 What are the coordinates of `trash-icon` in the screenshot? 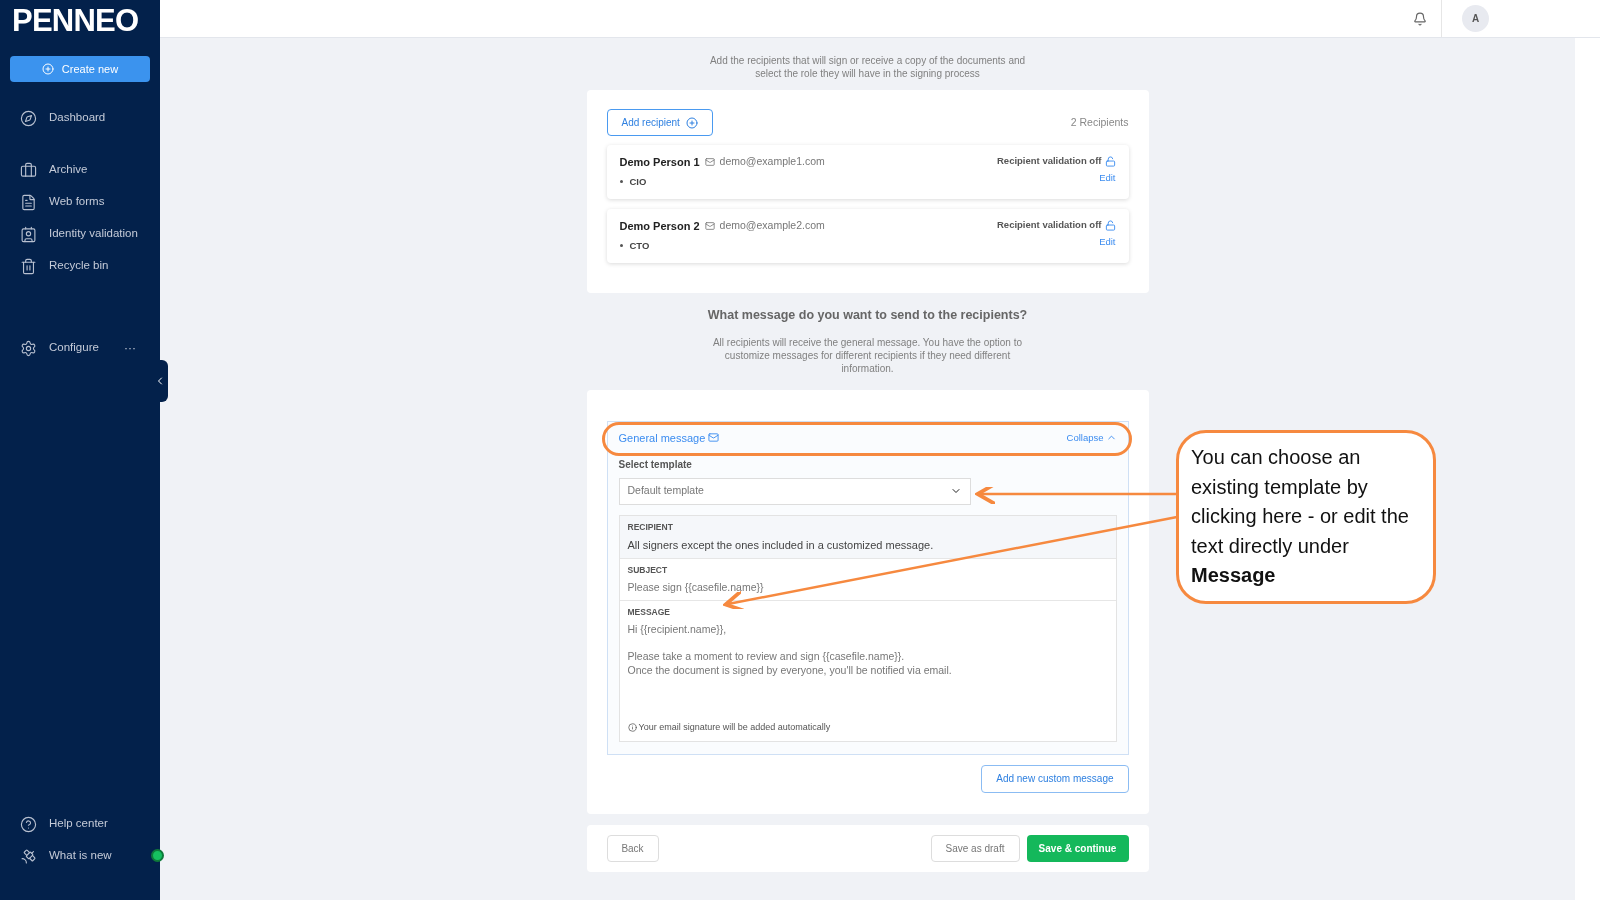 It's located at (28, 266).